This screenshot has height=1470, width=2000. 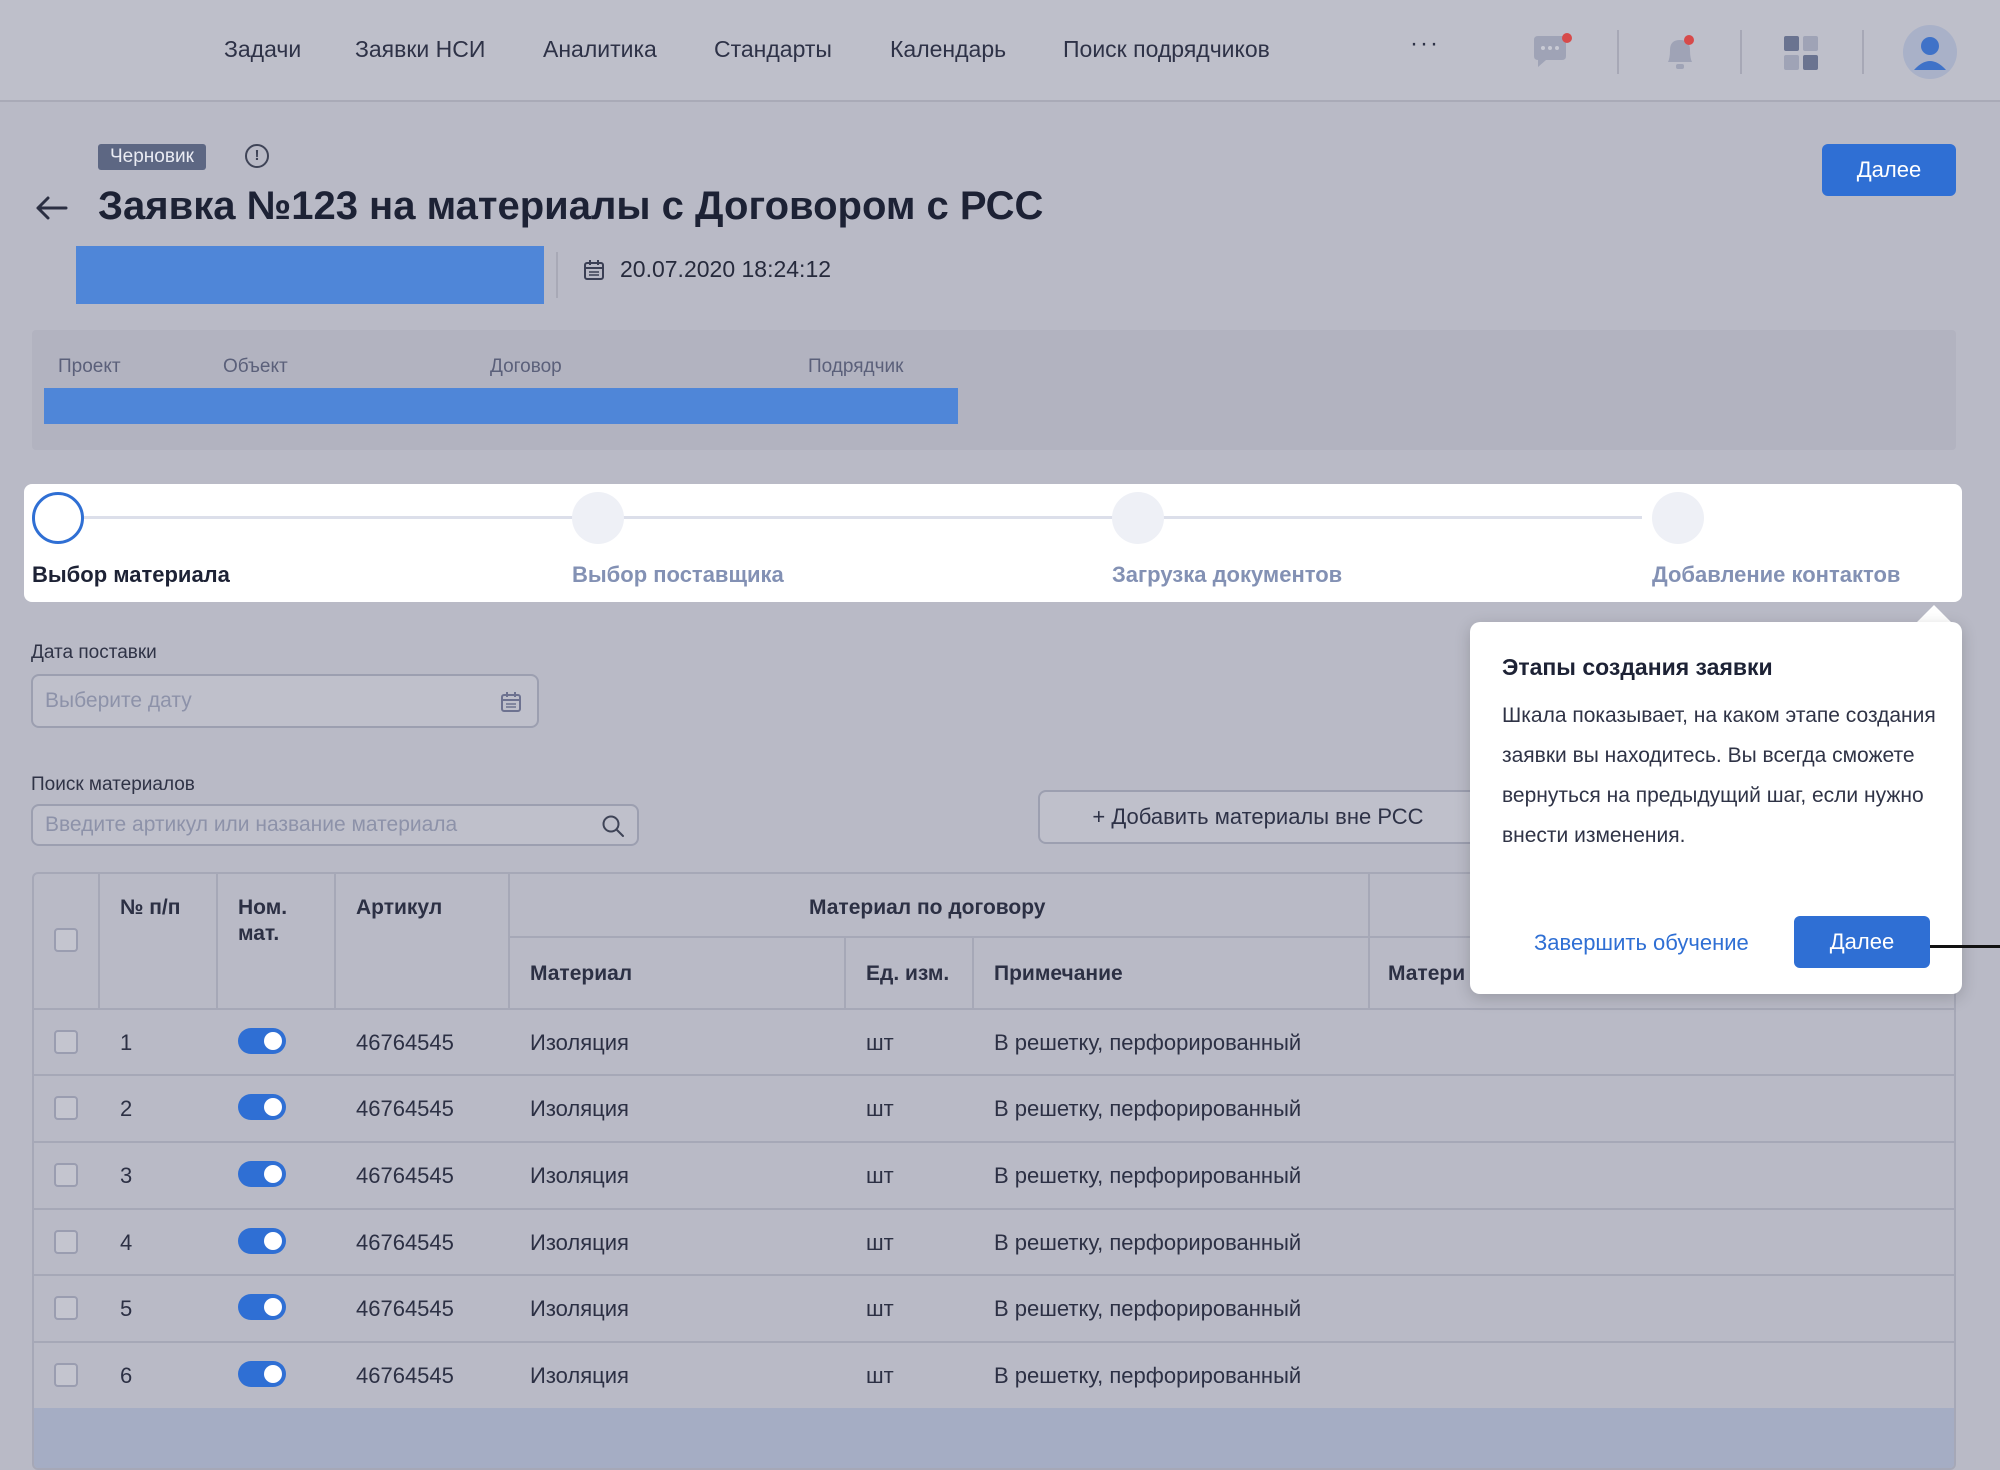 I want to click on info-label-project: Проект, so click(x=89, y=366).